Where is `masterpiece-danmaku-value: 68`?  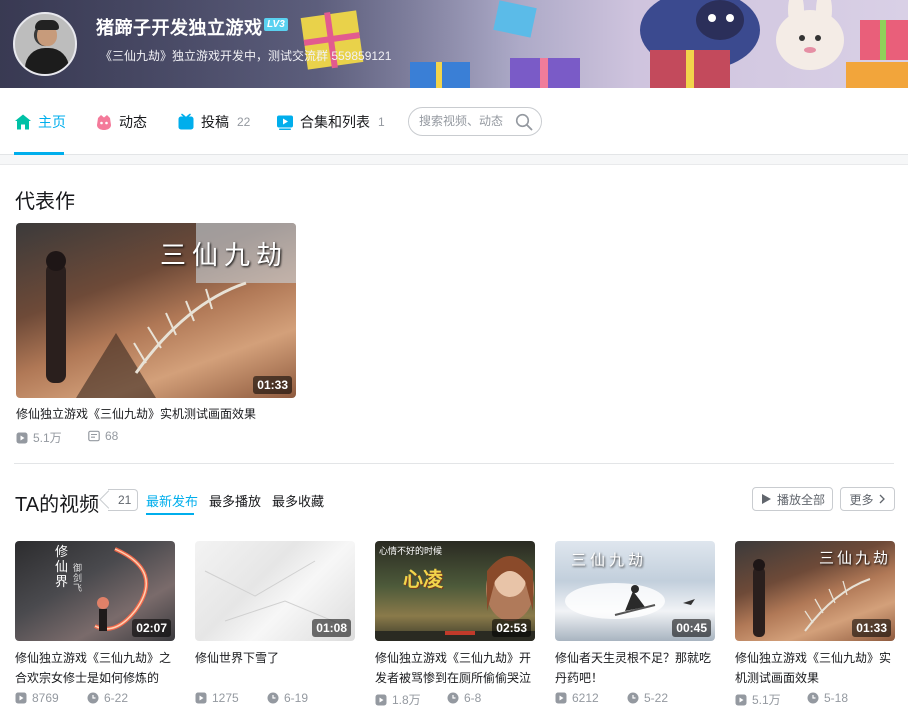 masterpiece-danmaku-value: 68 is located at coordinates (112, 436).